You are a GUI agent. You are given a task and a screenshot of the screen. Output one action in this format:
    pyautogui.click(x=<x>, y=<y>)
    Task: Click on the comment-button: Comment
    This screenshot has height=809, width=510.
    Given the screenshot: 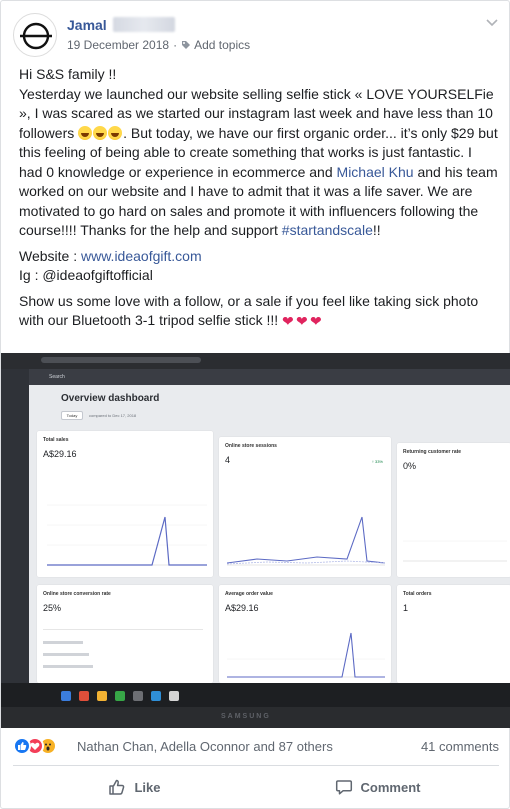 What is the action you would take?
    pyautogui.click(x=377, y=787)
    